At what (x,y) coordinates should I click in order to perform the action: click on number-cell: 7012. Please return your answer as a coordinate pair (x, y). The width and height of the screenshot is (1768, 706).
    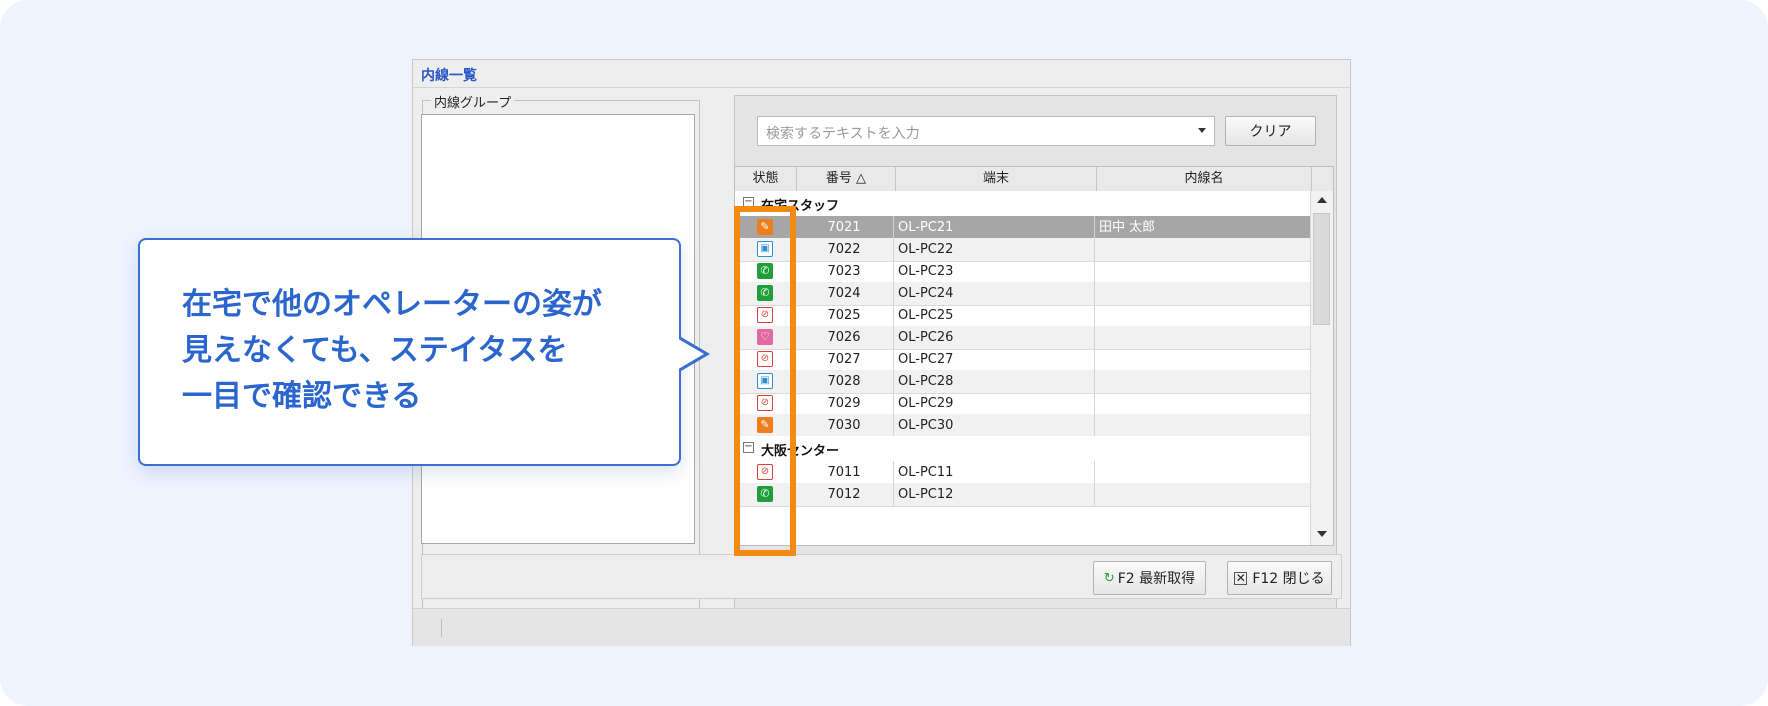
    Looking at the image, I should click on (844, 494).